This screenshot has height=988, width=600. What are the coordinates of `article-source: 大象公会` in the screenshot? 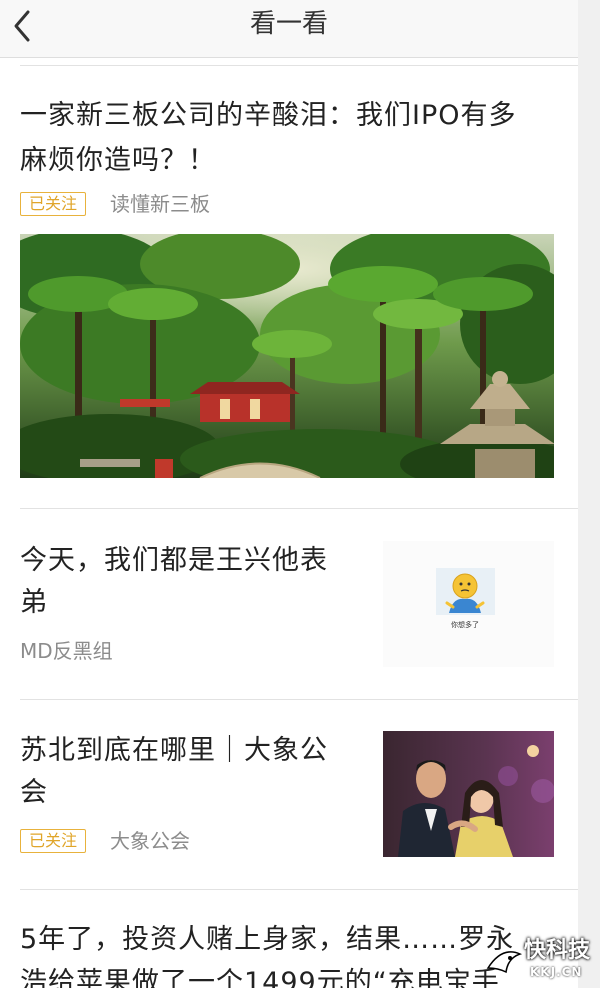 It's located at (150, 841).